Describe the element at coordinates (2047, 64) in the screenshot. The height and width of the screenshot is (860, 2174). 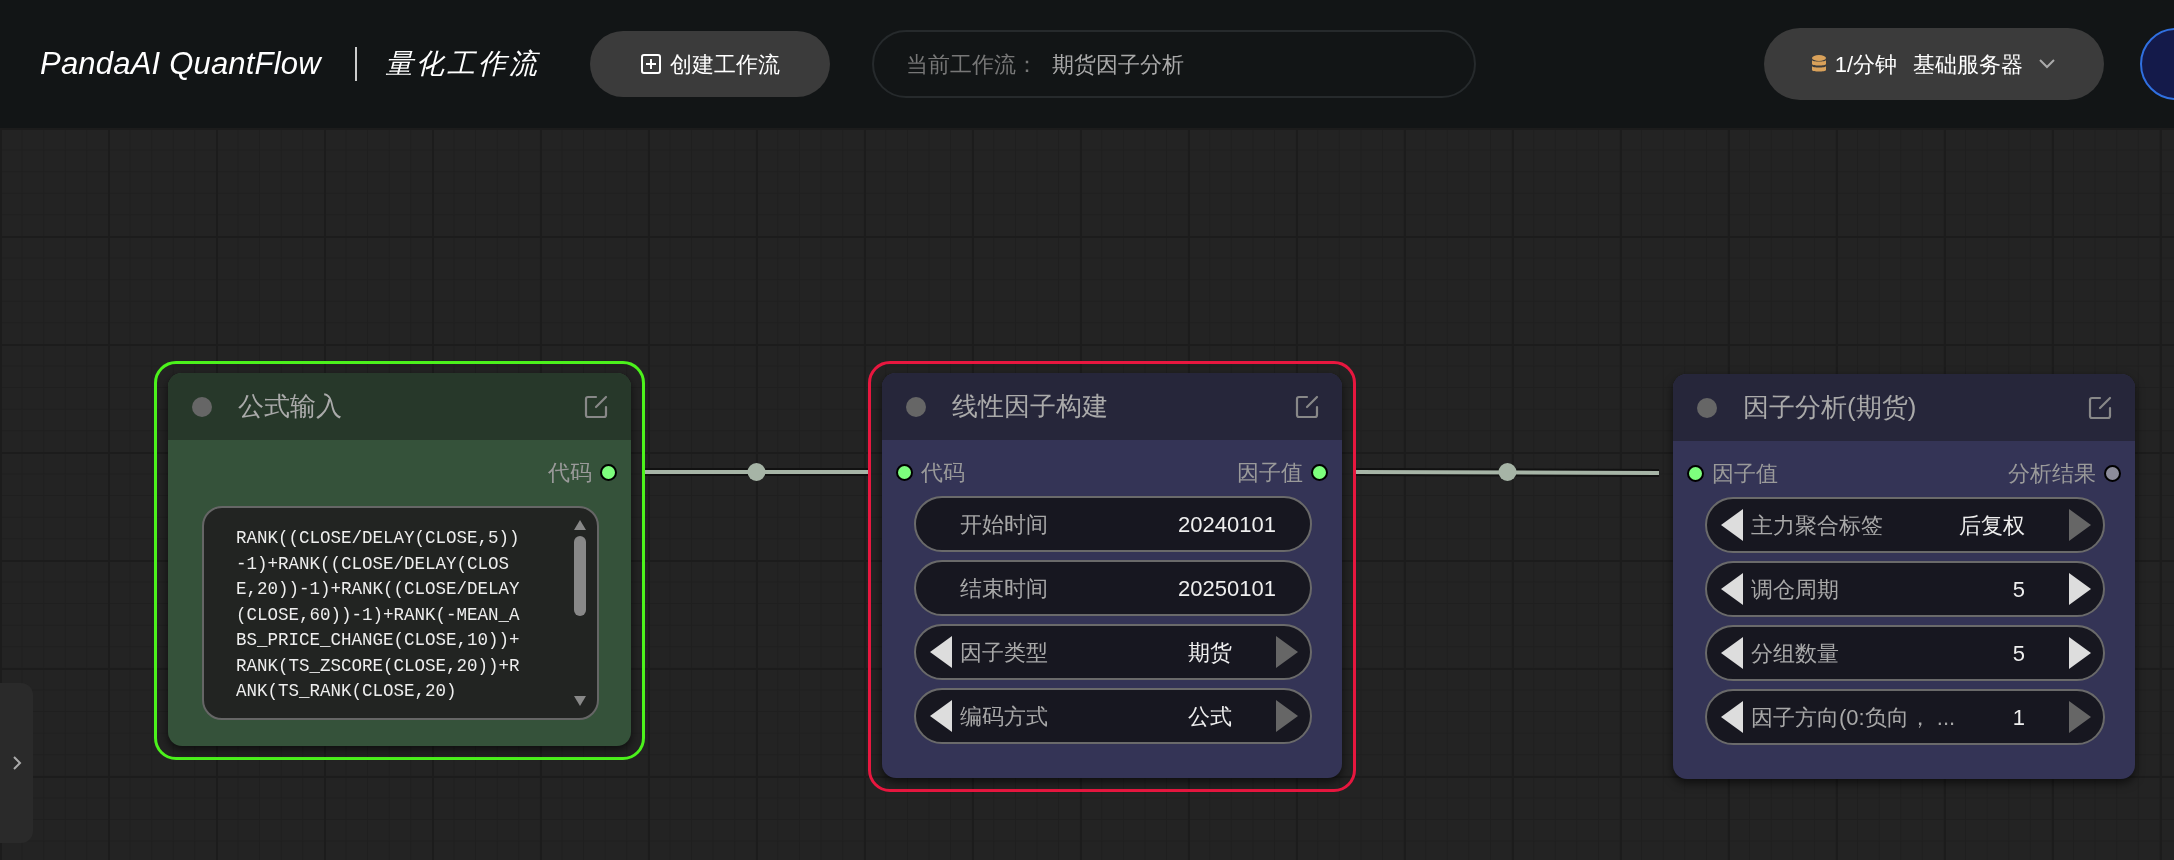
I see `chevron-down-icon` at that location.